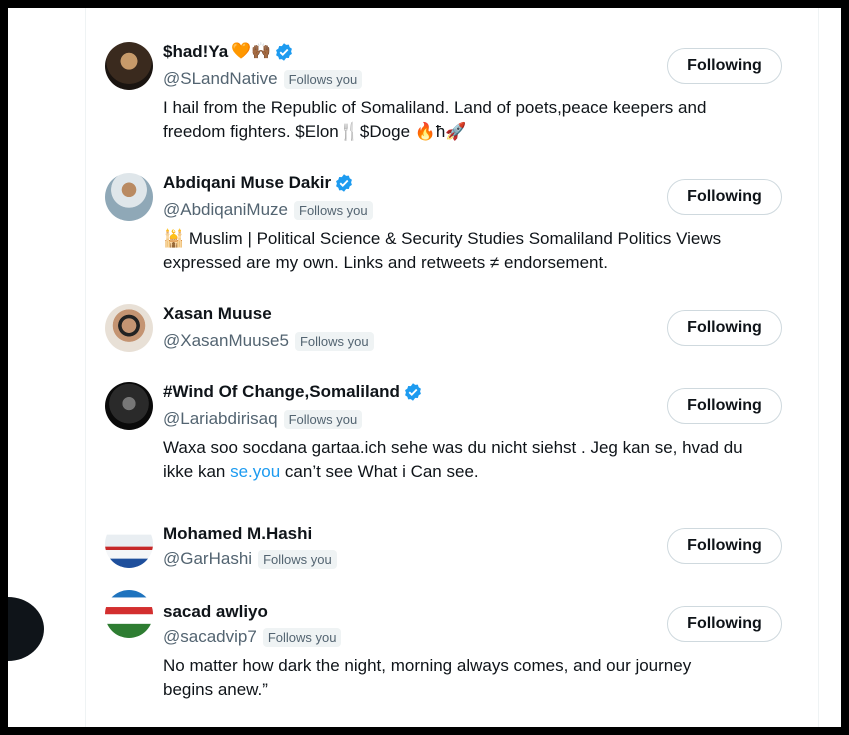 This screenshot has height=735, width=849. I want to click on user-name: Xasan Muuse, so click(217, 314).